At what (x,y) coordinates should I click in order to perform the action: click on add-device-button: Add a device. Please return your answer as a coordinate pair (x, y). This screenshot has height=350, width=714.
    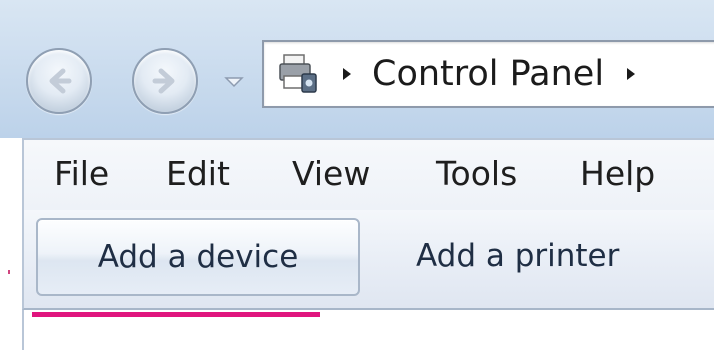
    Looking at the image, I should click on (198, 257).